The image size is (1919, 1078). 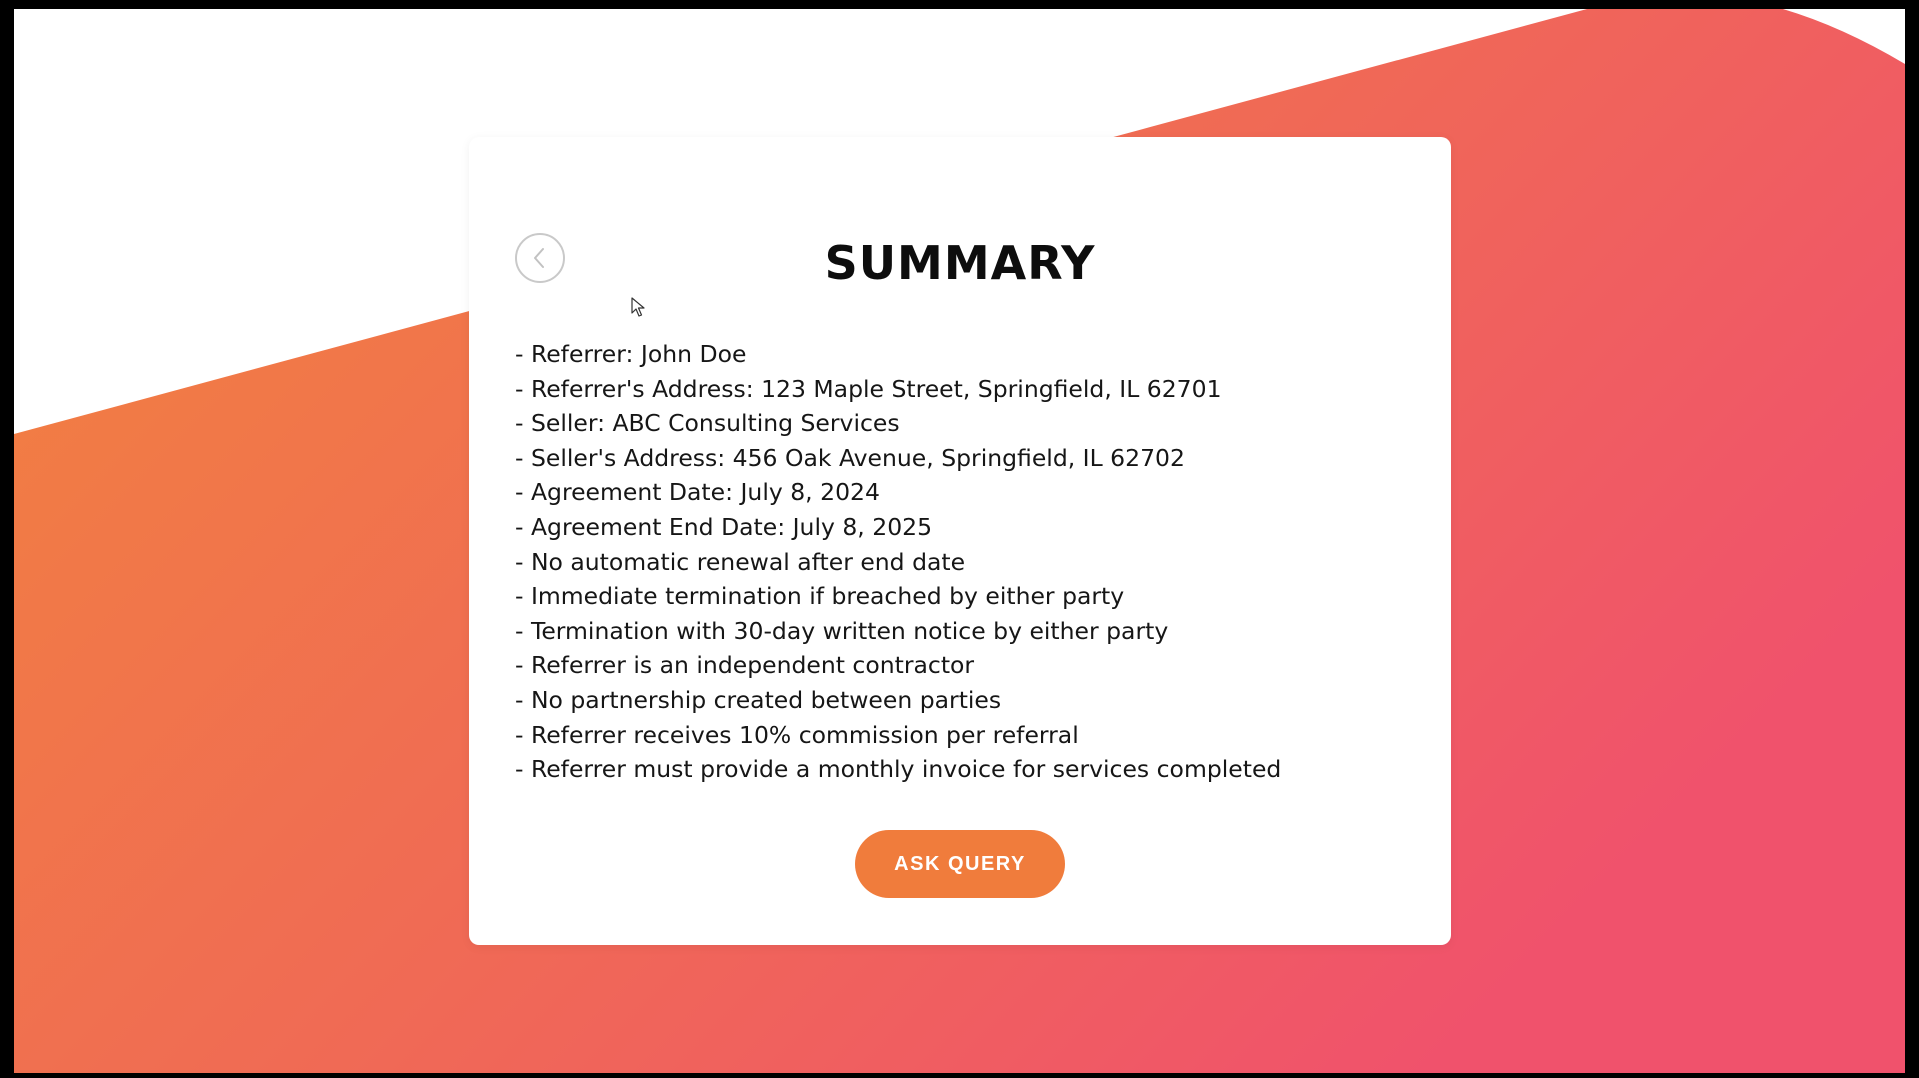 What do you see at coordinates (638, 309) in the screenshot?
I see `mouse-pointer-icon` at bounding box center [638, 309].